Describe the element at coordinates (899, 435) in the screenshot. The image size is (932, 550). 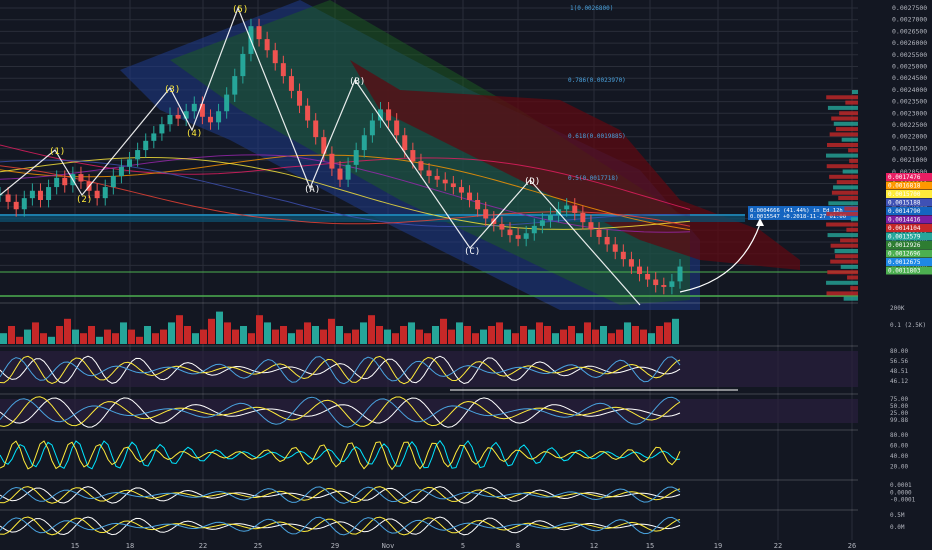
I see `panel-axis-label: 80.00` at that location.